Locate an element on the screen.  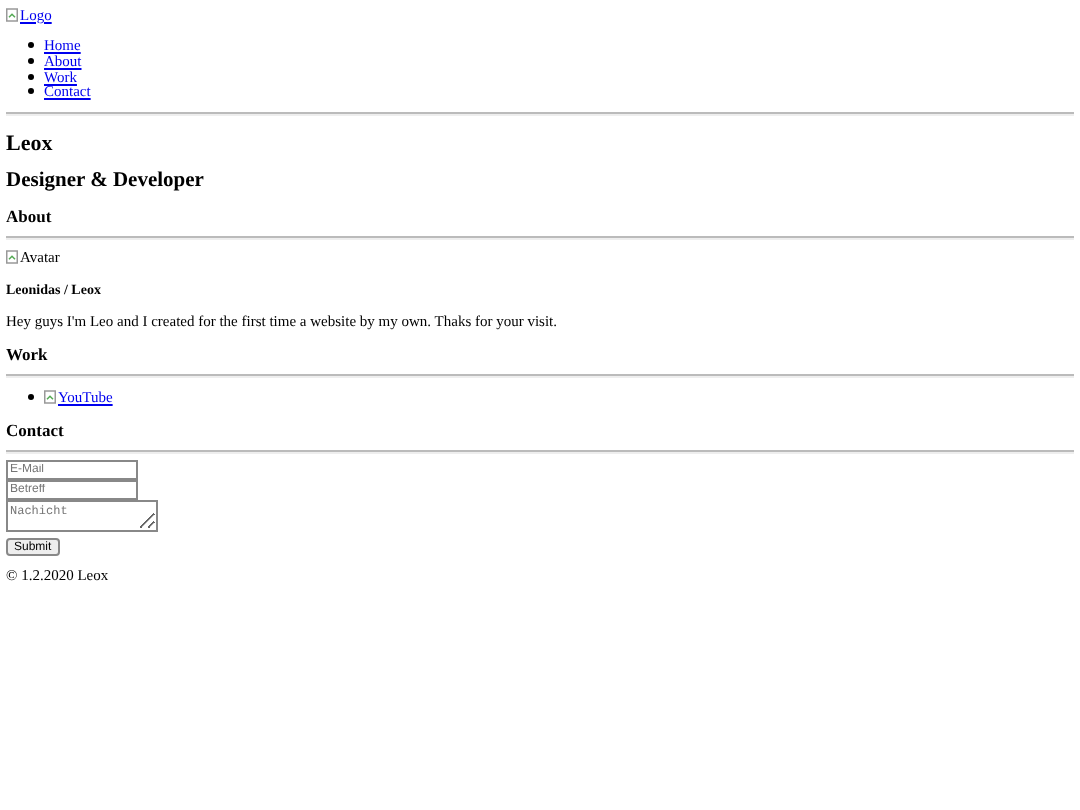
section-heading: About is located at coordinates (30, 215).